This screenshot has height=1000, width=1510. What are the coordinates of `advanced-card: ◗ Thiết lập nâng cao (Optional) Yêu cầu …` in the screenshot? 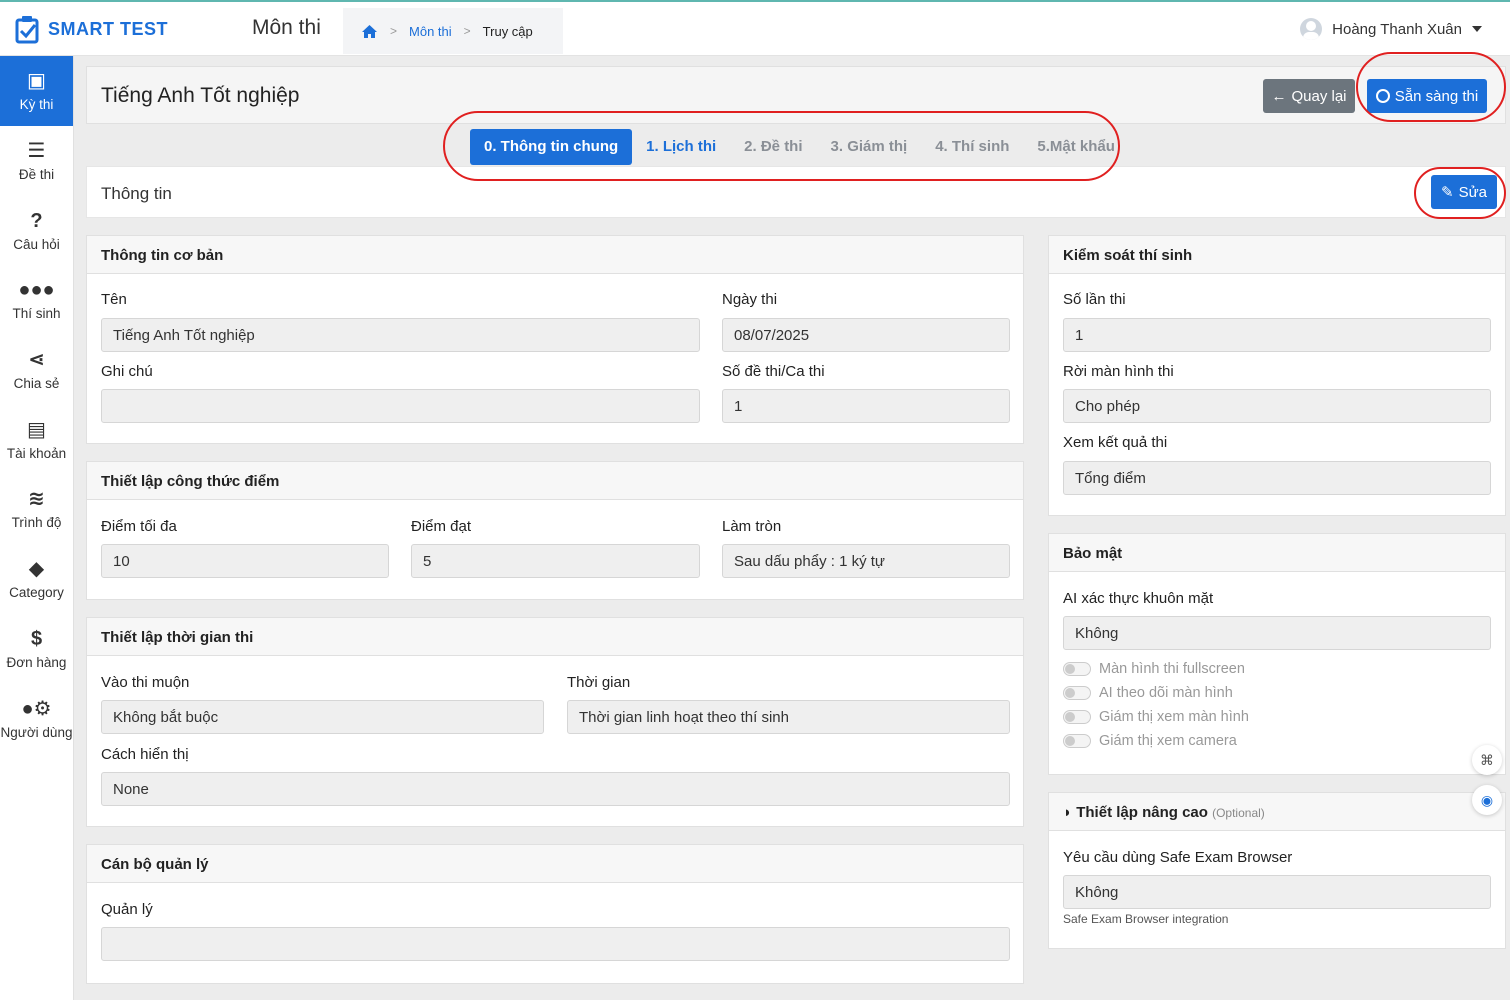 It's located at (1277, 870).